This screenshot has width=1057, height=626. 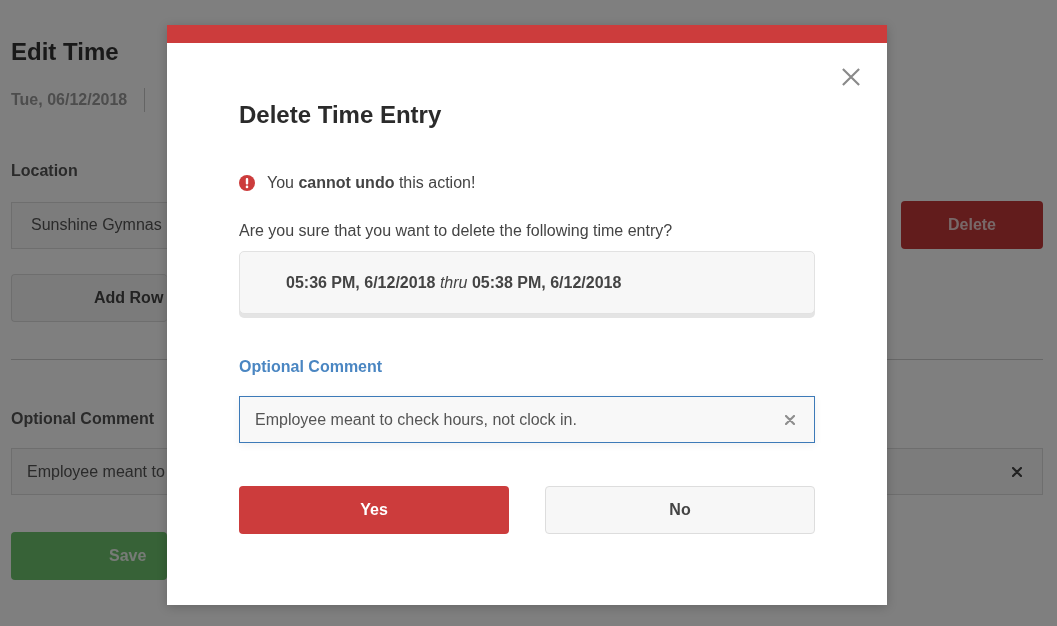 I want to click on warning-text: You cannot undo this action!, so click(x=371, y=183).